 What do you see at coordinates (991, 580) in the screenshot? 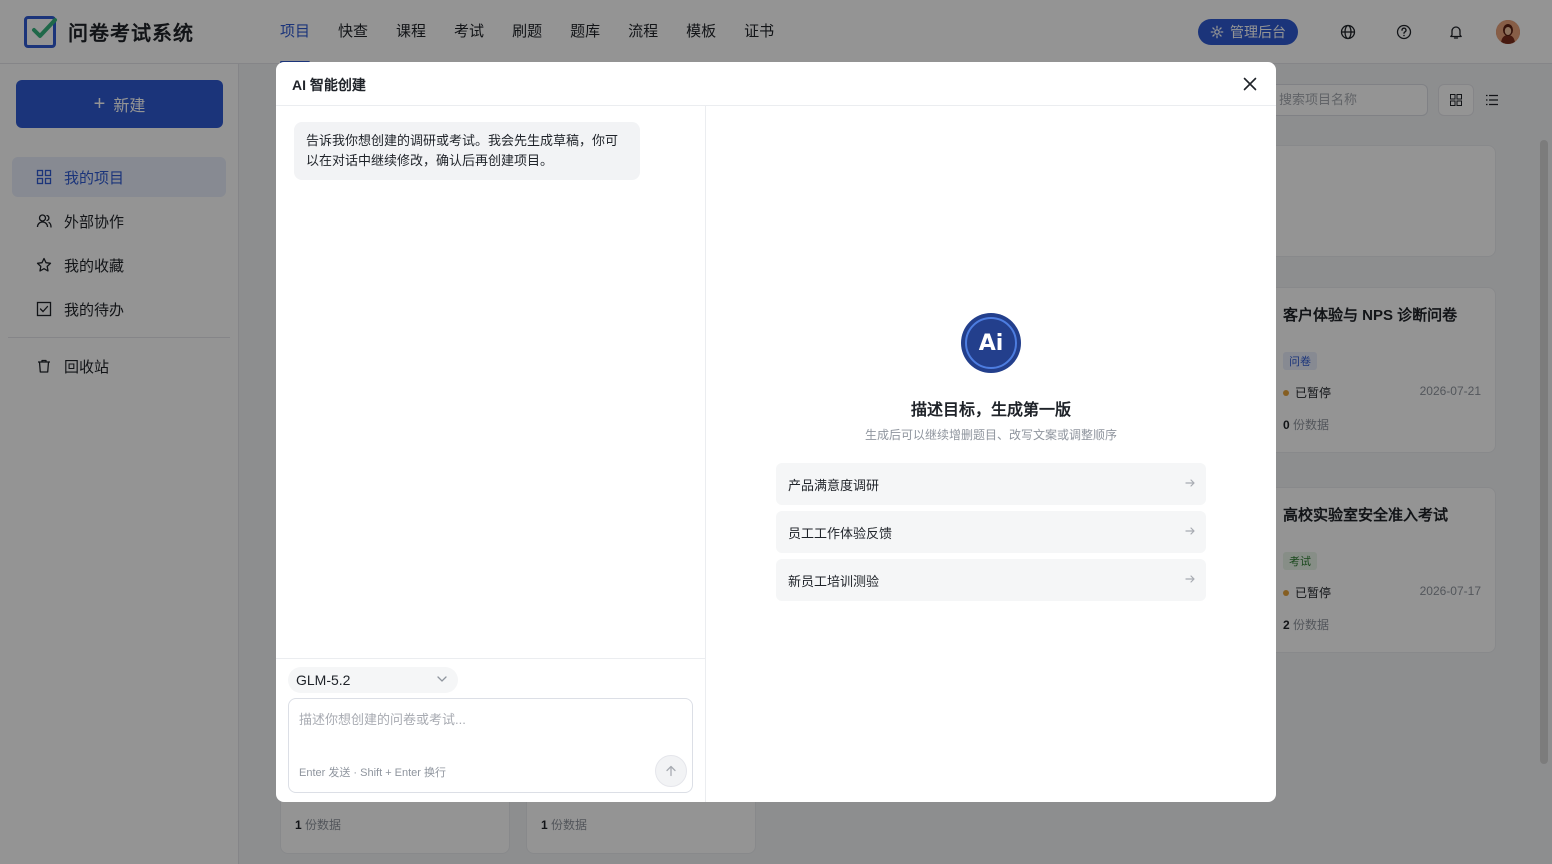
I see `suggestion-item: 新员工培训测验` at bounding box center [991, 580].